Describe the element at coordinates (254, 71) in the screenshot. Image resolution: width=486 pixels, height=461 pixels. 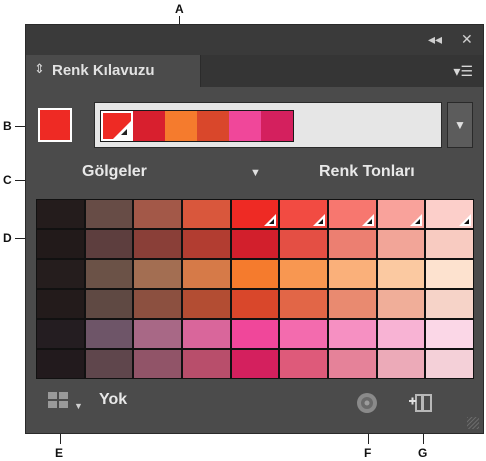
I see `tab-row: ⇕ Renk Kılavuzu ▾☰` at that location.